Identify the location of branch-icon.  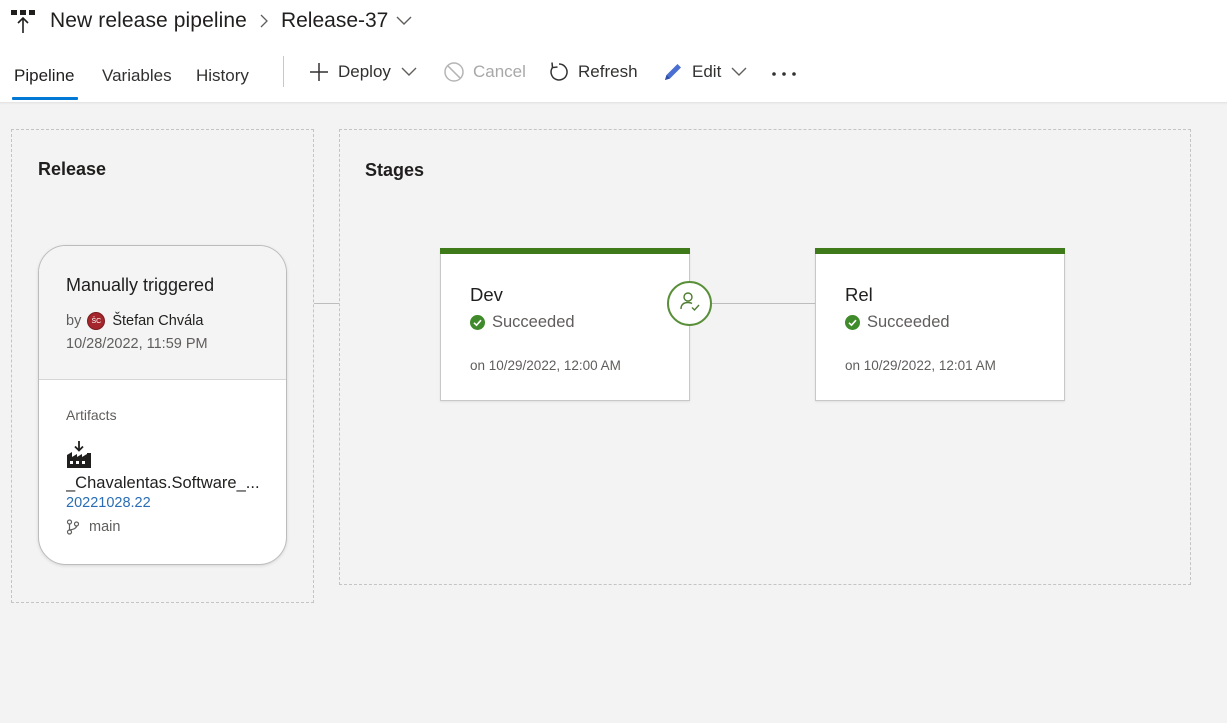
(73, 527).